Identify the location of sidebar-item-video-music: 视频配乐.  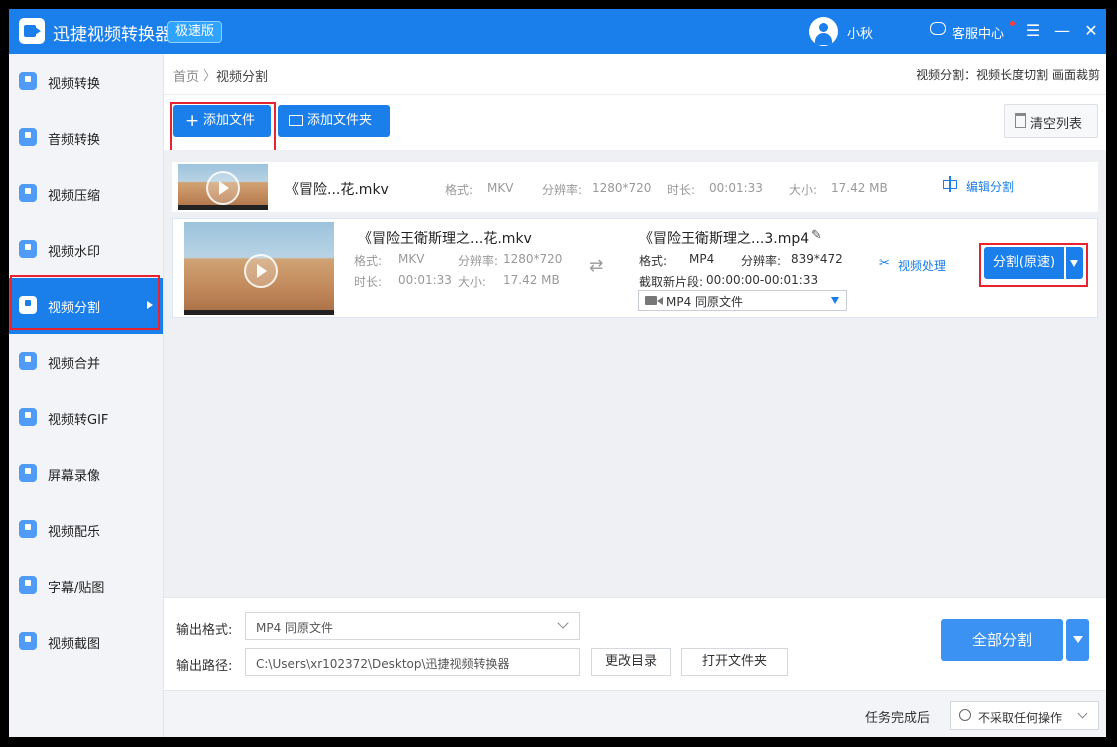
(86, 530).